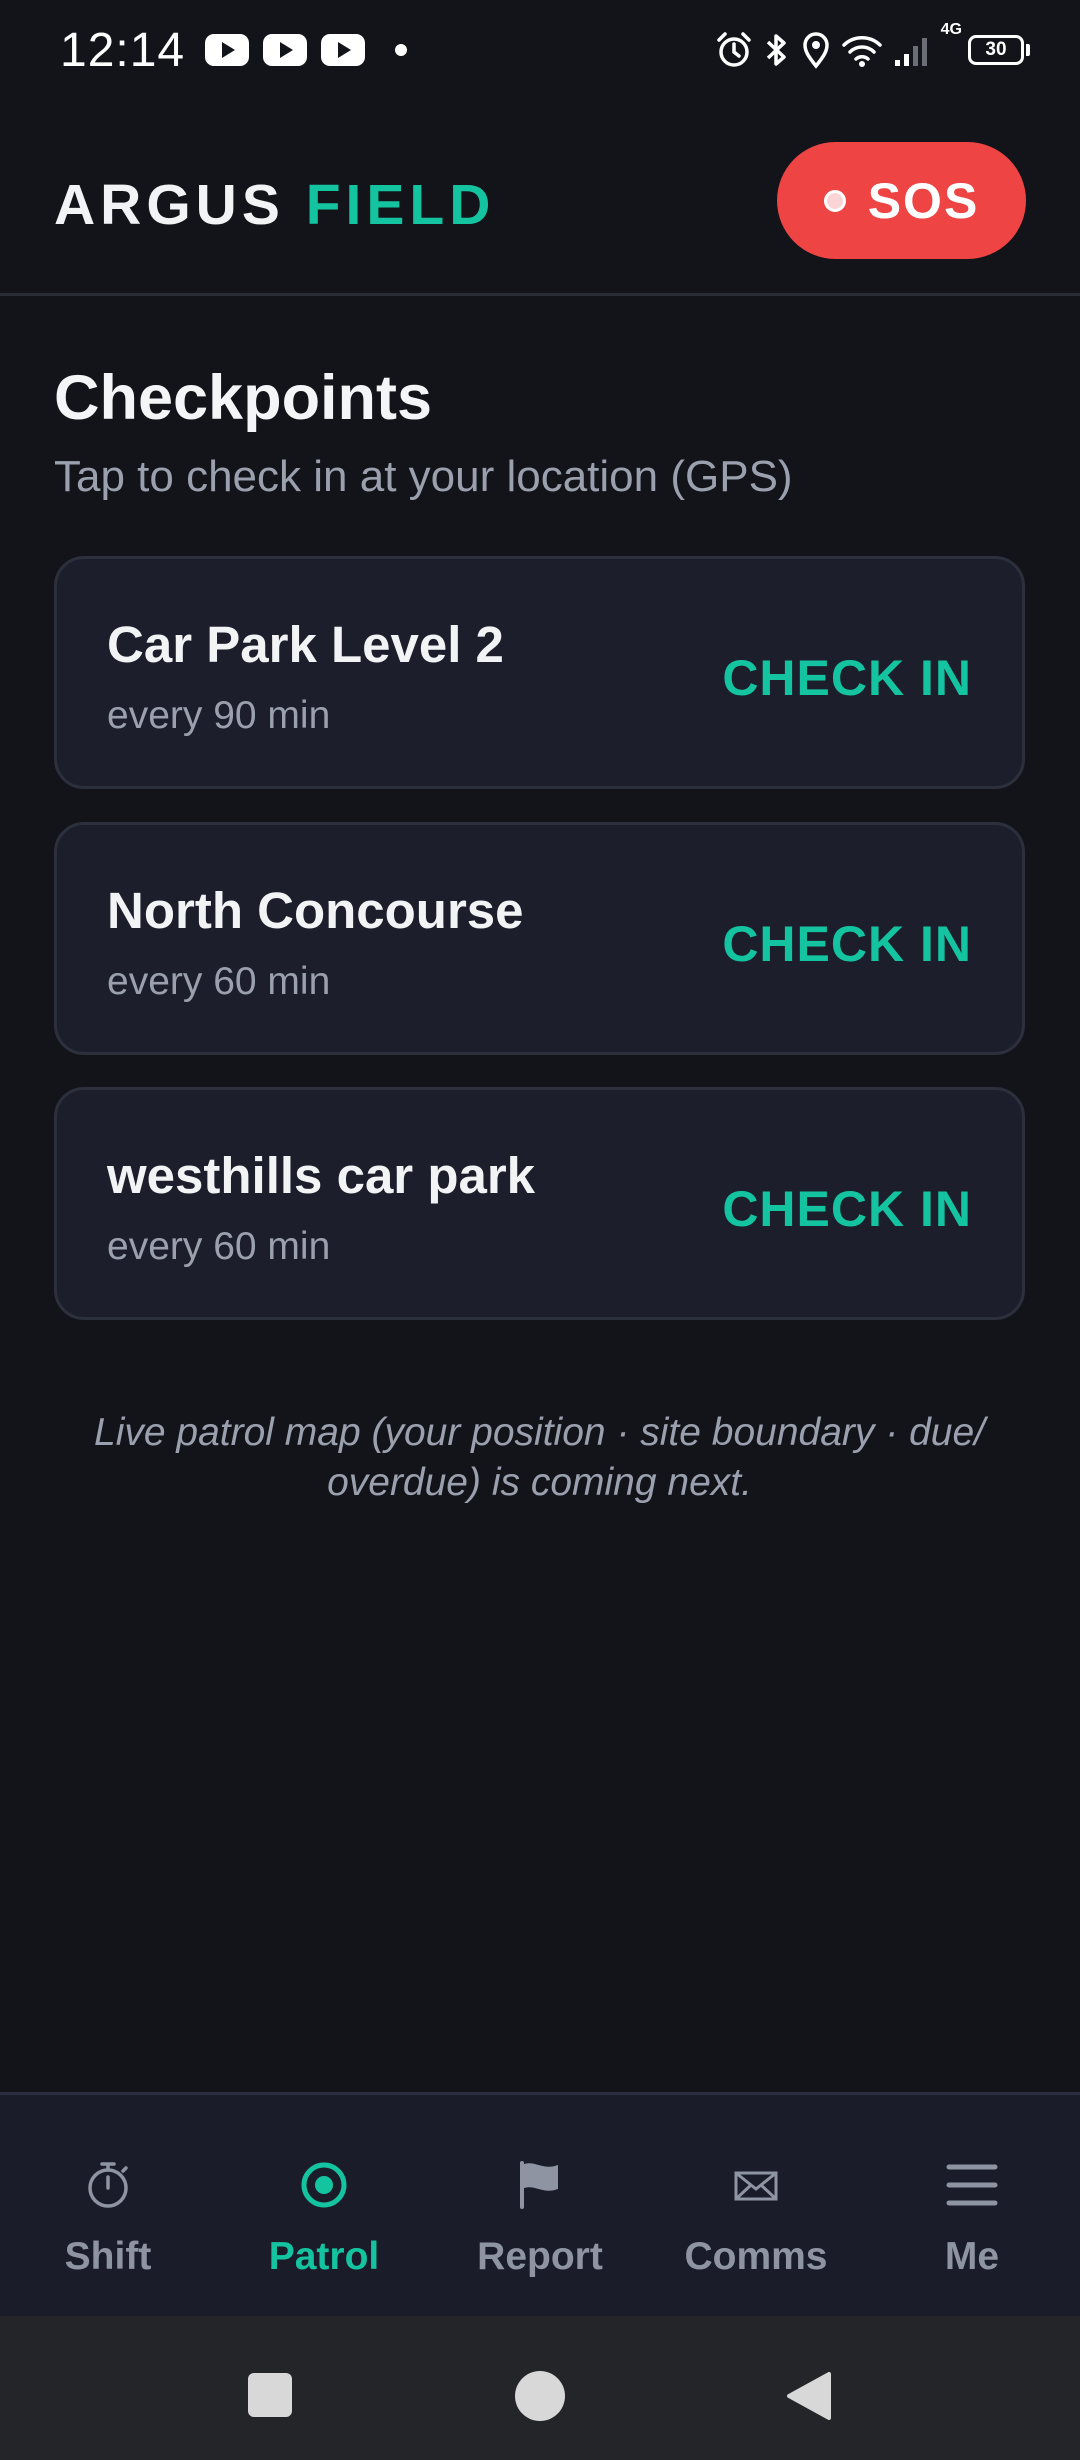 The image size is (1080, 2460). I want to click on brand-logo: ARGUS FIELD, so click(274, 205).